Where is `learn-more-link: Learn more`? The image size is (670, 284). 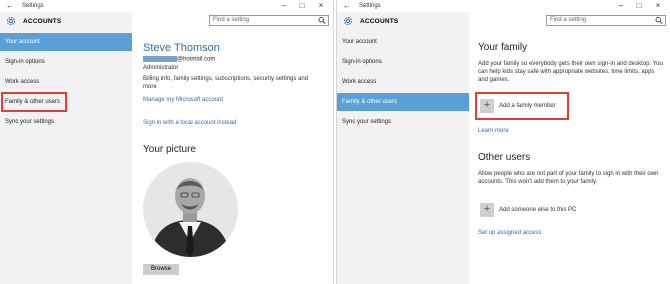 learn-more-link: Learn more is located at coordinates (493, 131).